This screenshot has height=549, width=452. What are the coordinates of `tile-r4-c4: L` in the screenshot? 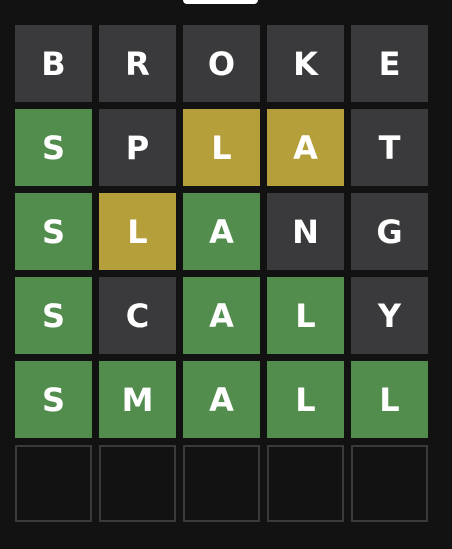 It's located at (305, 315).